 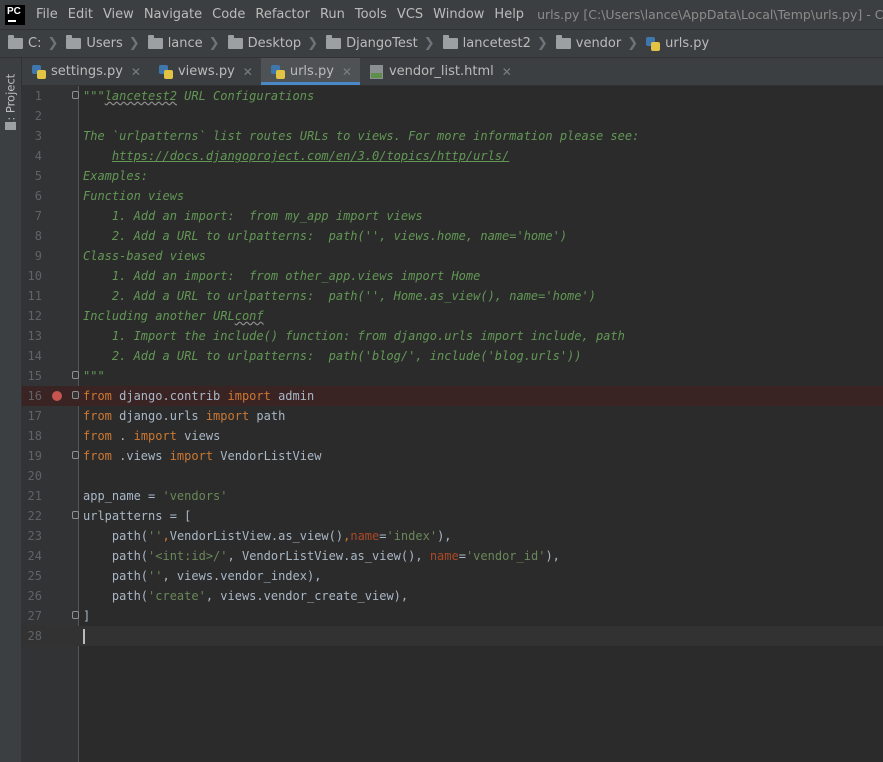 What do you see at coordinates (673, 43) in the screenshot?
I see `breadcrumb-item: urls.py` at bounding box center [673, 43].